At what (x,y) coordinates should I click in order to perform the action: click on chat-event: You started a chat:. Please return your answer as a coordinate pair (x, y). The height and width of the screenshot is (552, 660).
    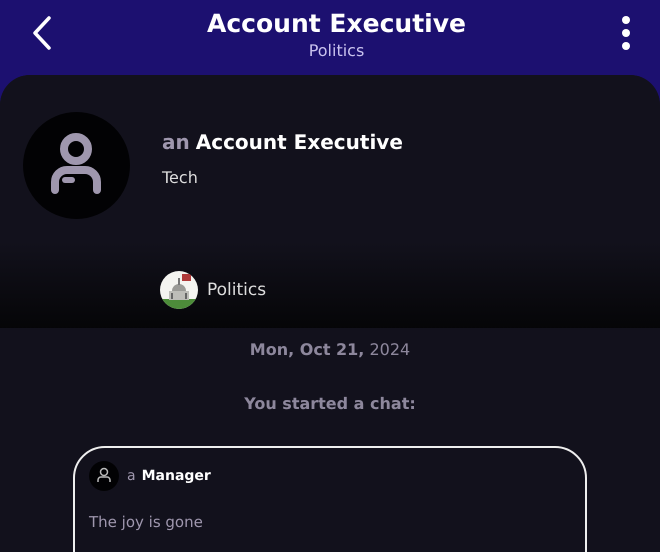
    Looking at the image, I should click on (330, 403).